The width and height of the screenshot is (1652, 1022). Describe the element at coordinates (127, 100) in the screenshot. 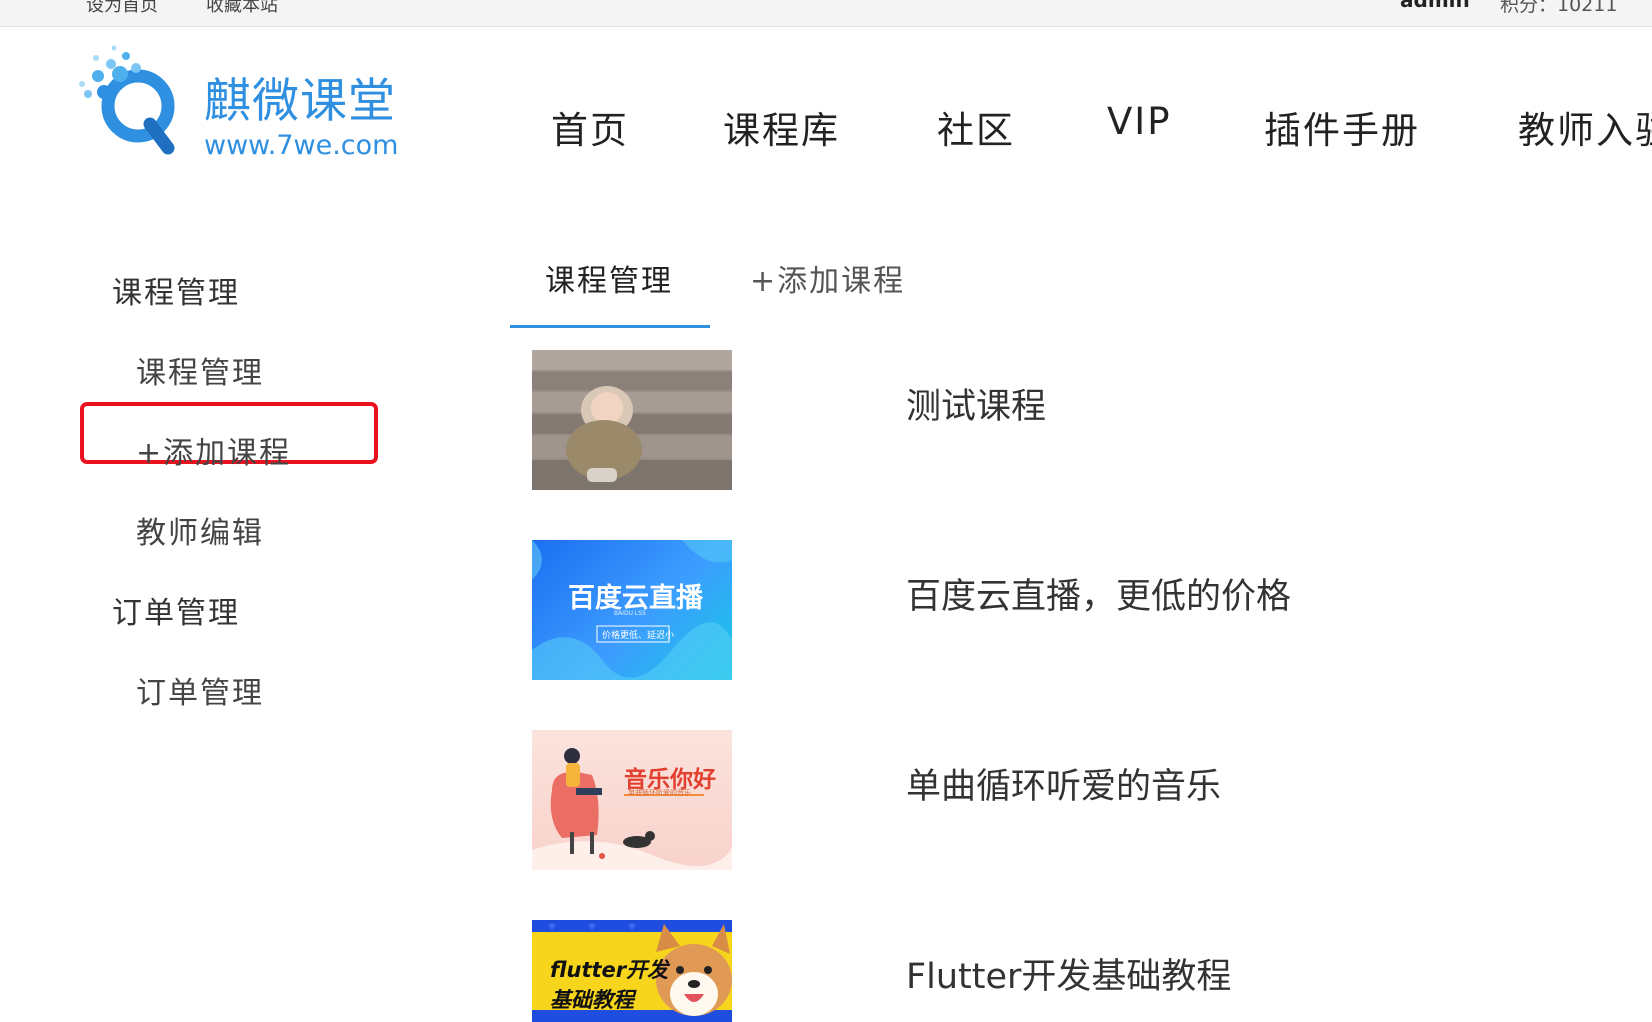

I see `logo-icon` at that location.